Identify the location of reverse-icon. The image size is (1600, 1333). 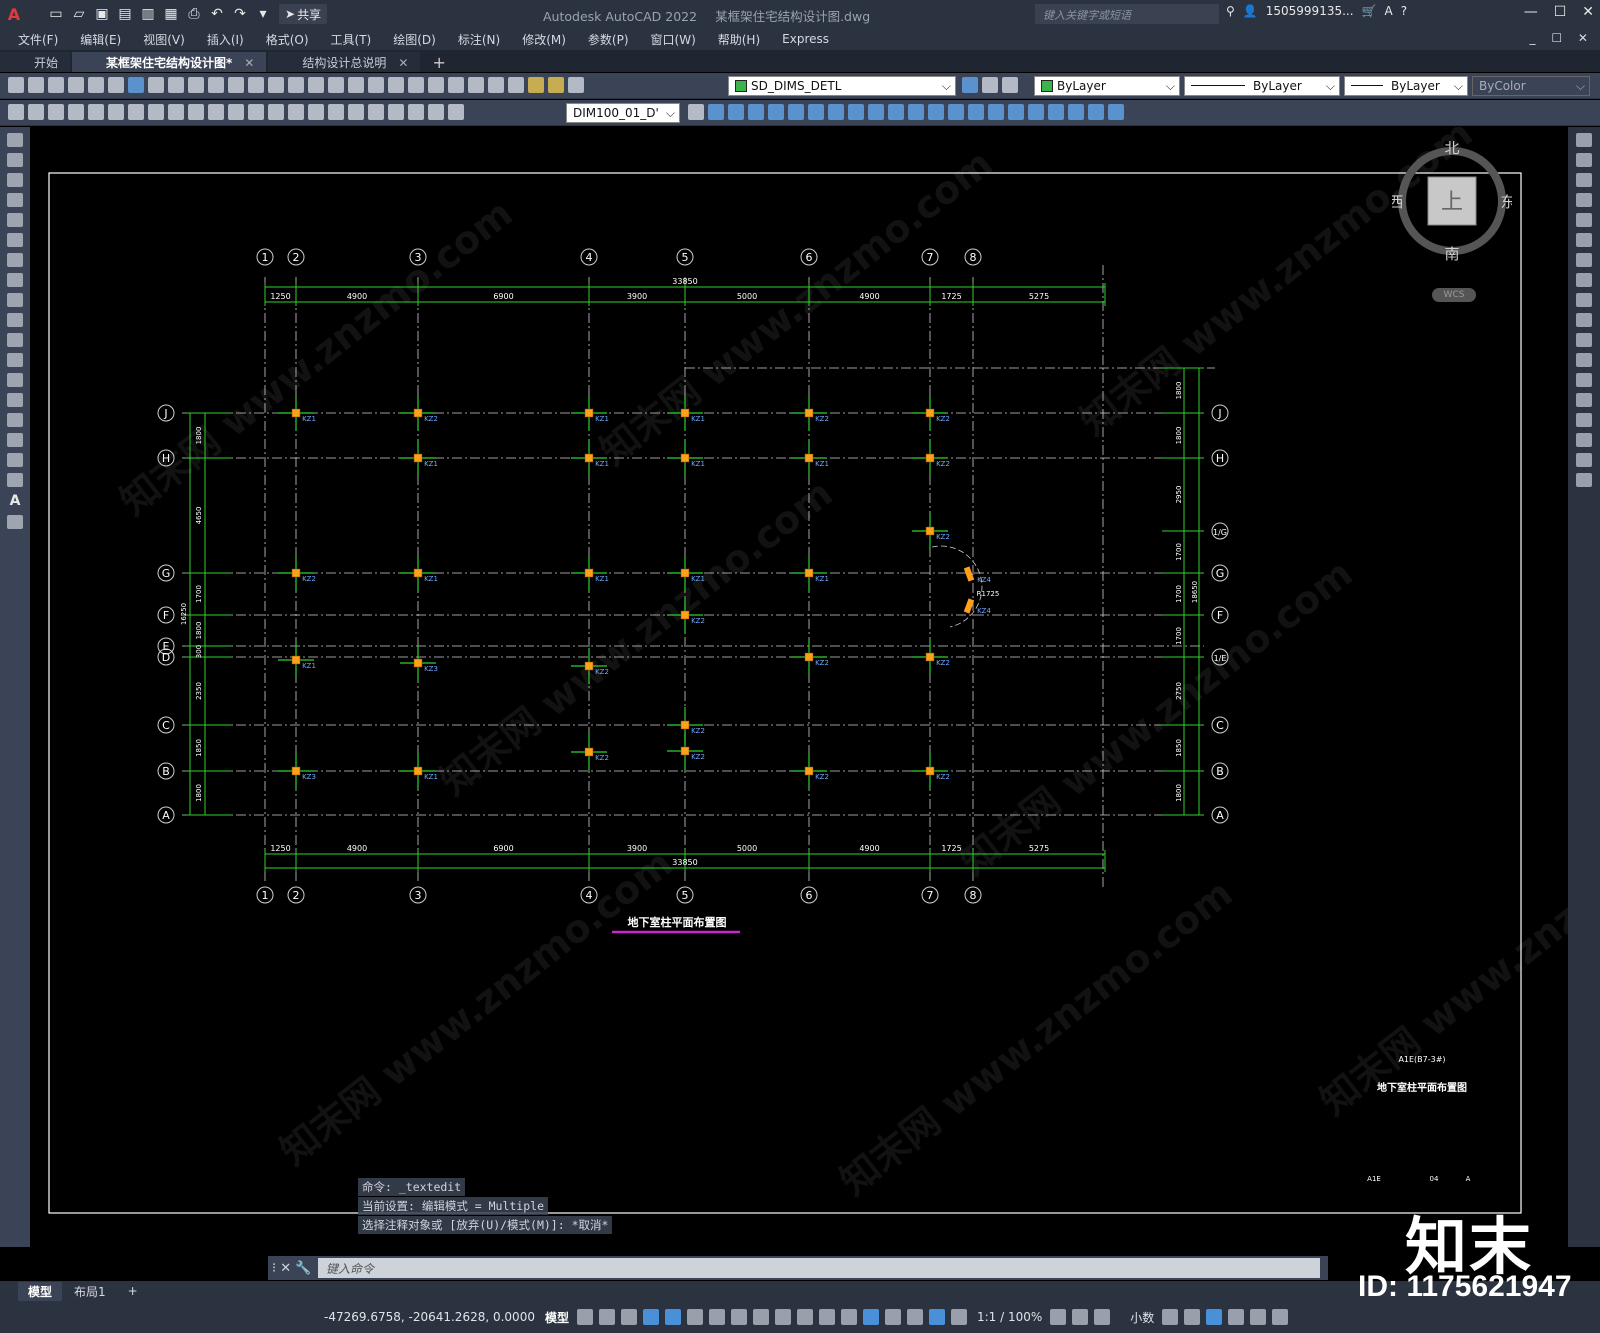
(1096, 112).